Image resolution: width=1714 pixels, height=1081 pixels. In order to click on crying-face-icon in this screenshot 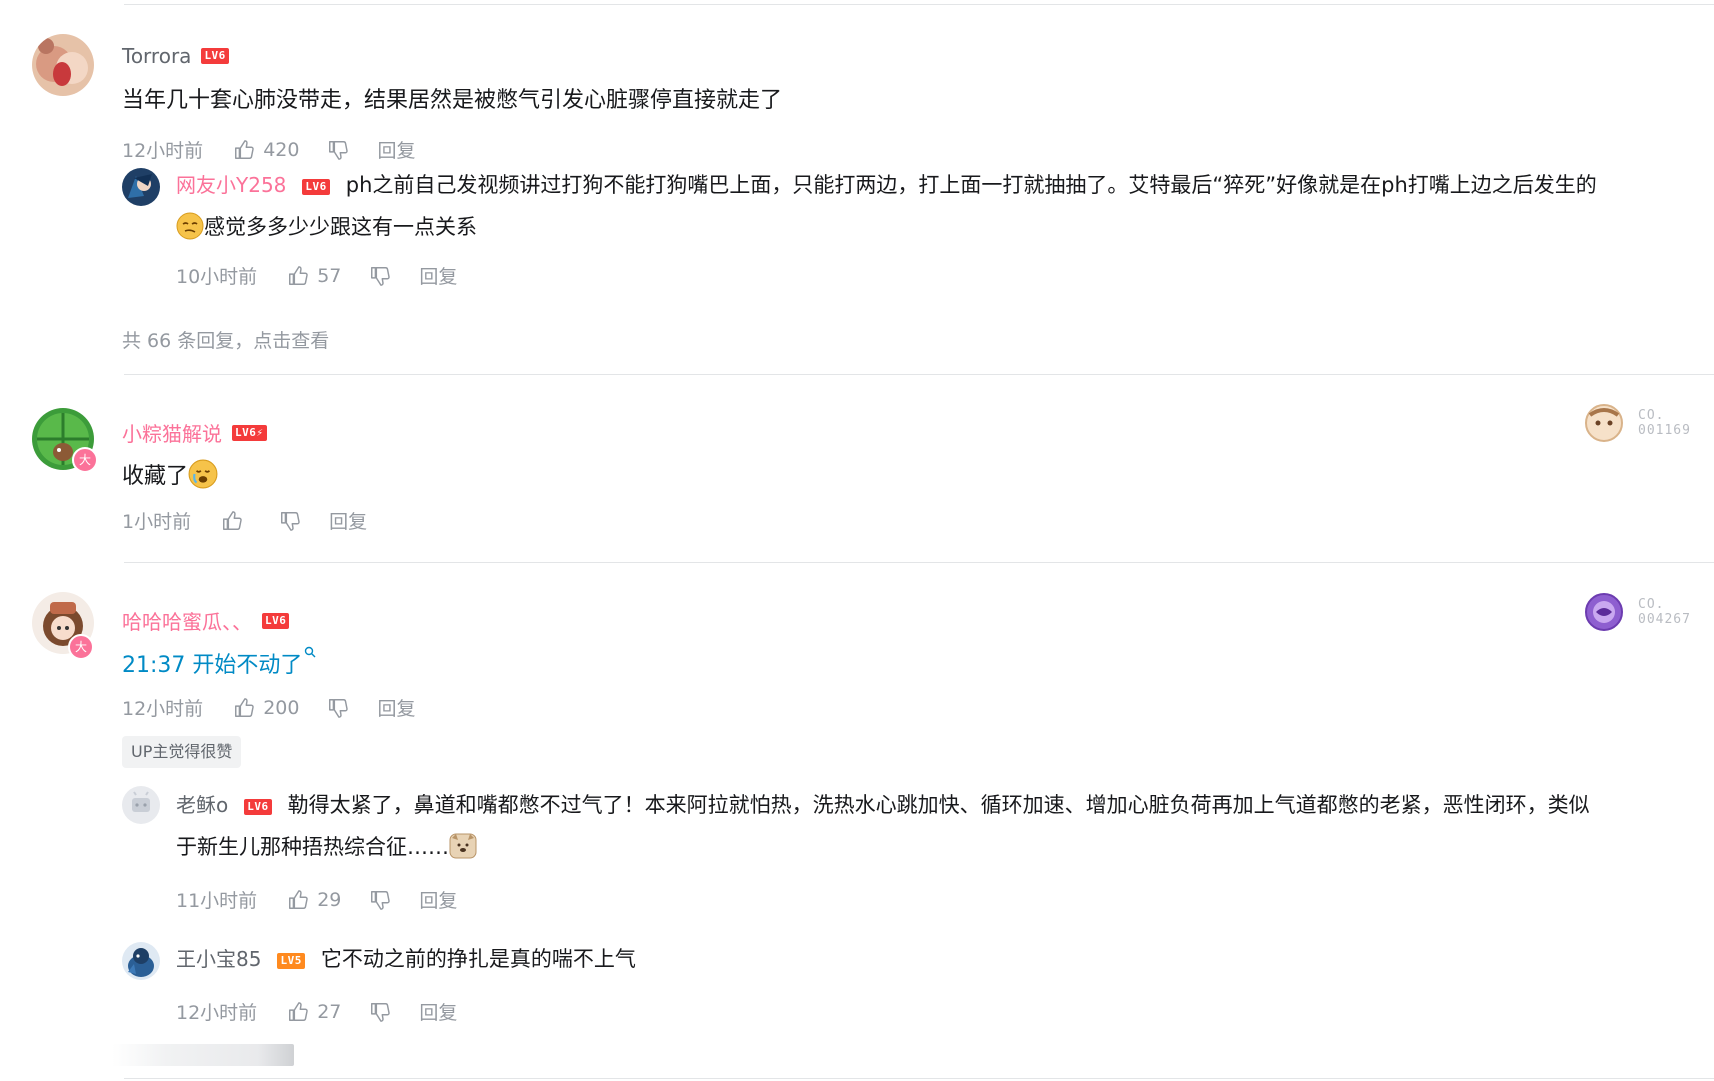, I will do `click(203, 474)`.